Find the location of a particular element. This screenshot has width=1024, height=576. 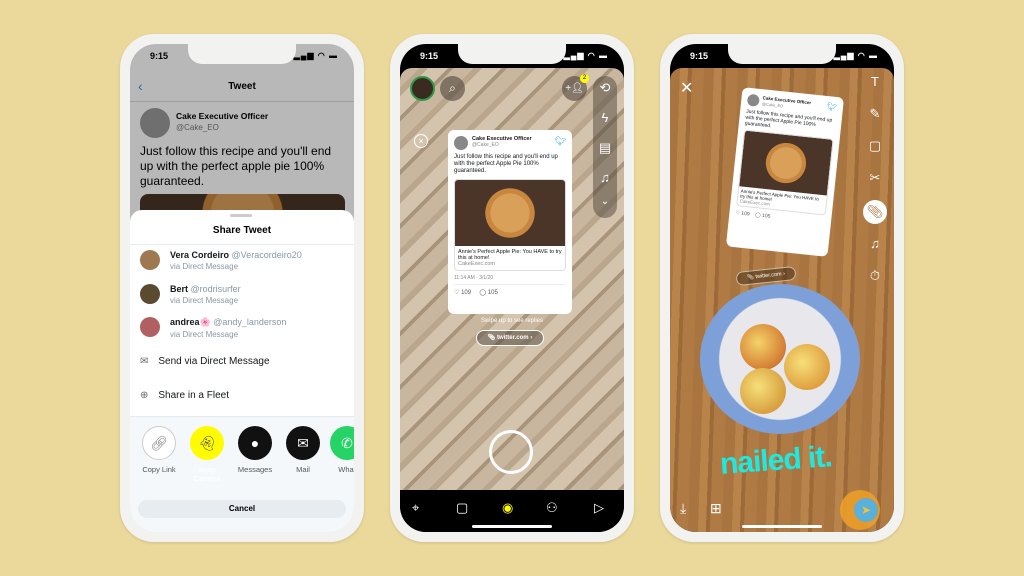

timer-icon: ⏱︎ is located at coordinates (875, 276).